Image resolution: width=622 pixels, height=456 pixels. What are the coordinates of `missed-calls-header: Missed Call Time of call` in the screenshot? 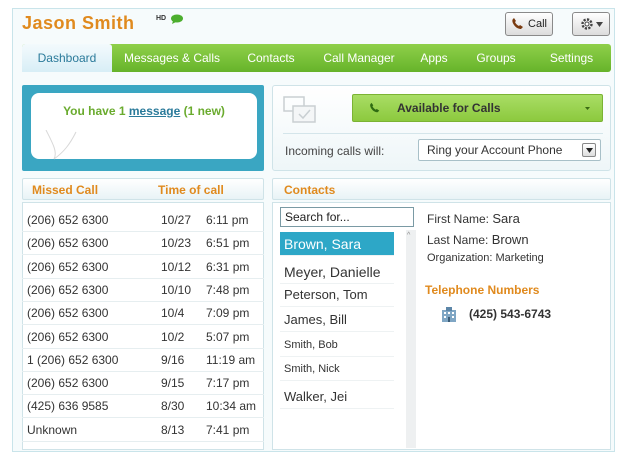 It's located at (143, 189).